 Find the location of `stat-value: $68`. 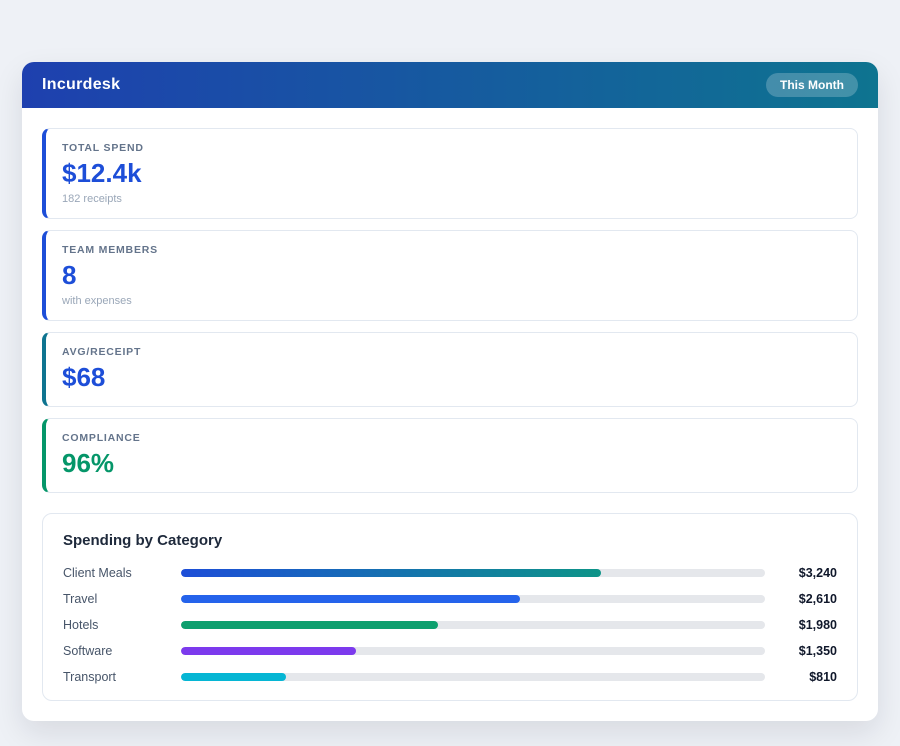

stat-value: $68 is located at coordinates (84, 377).